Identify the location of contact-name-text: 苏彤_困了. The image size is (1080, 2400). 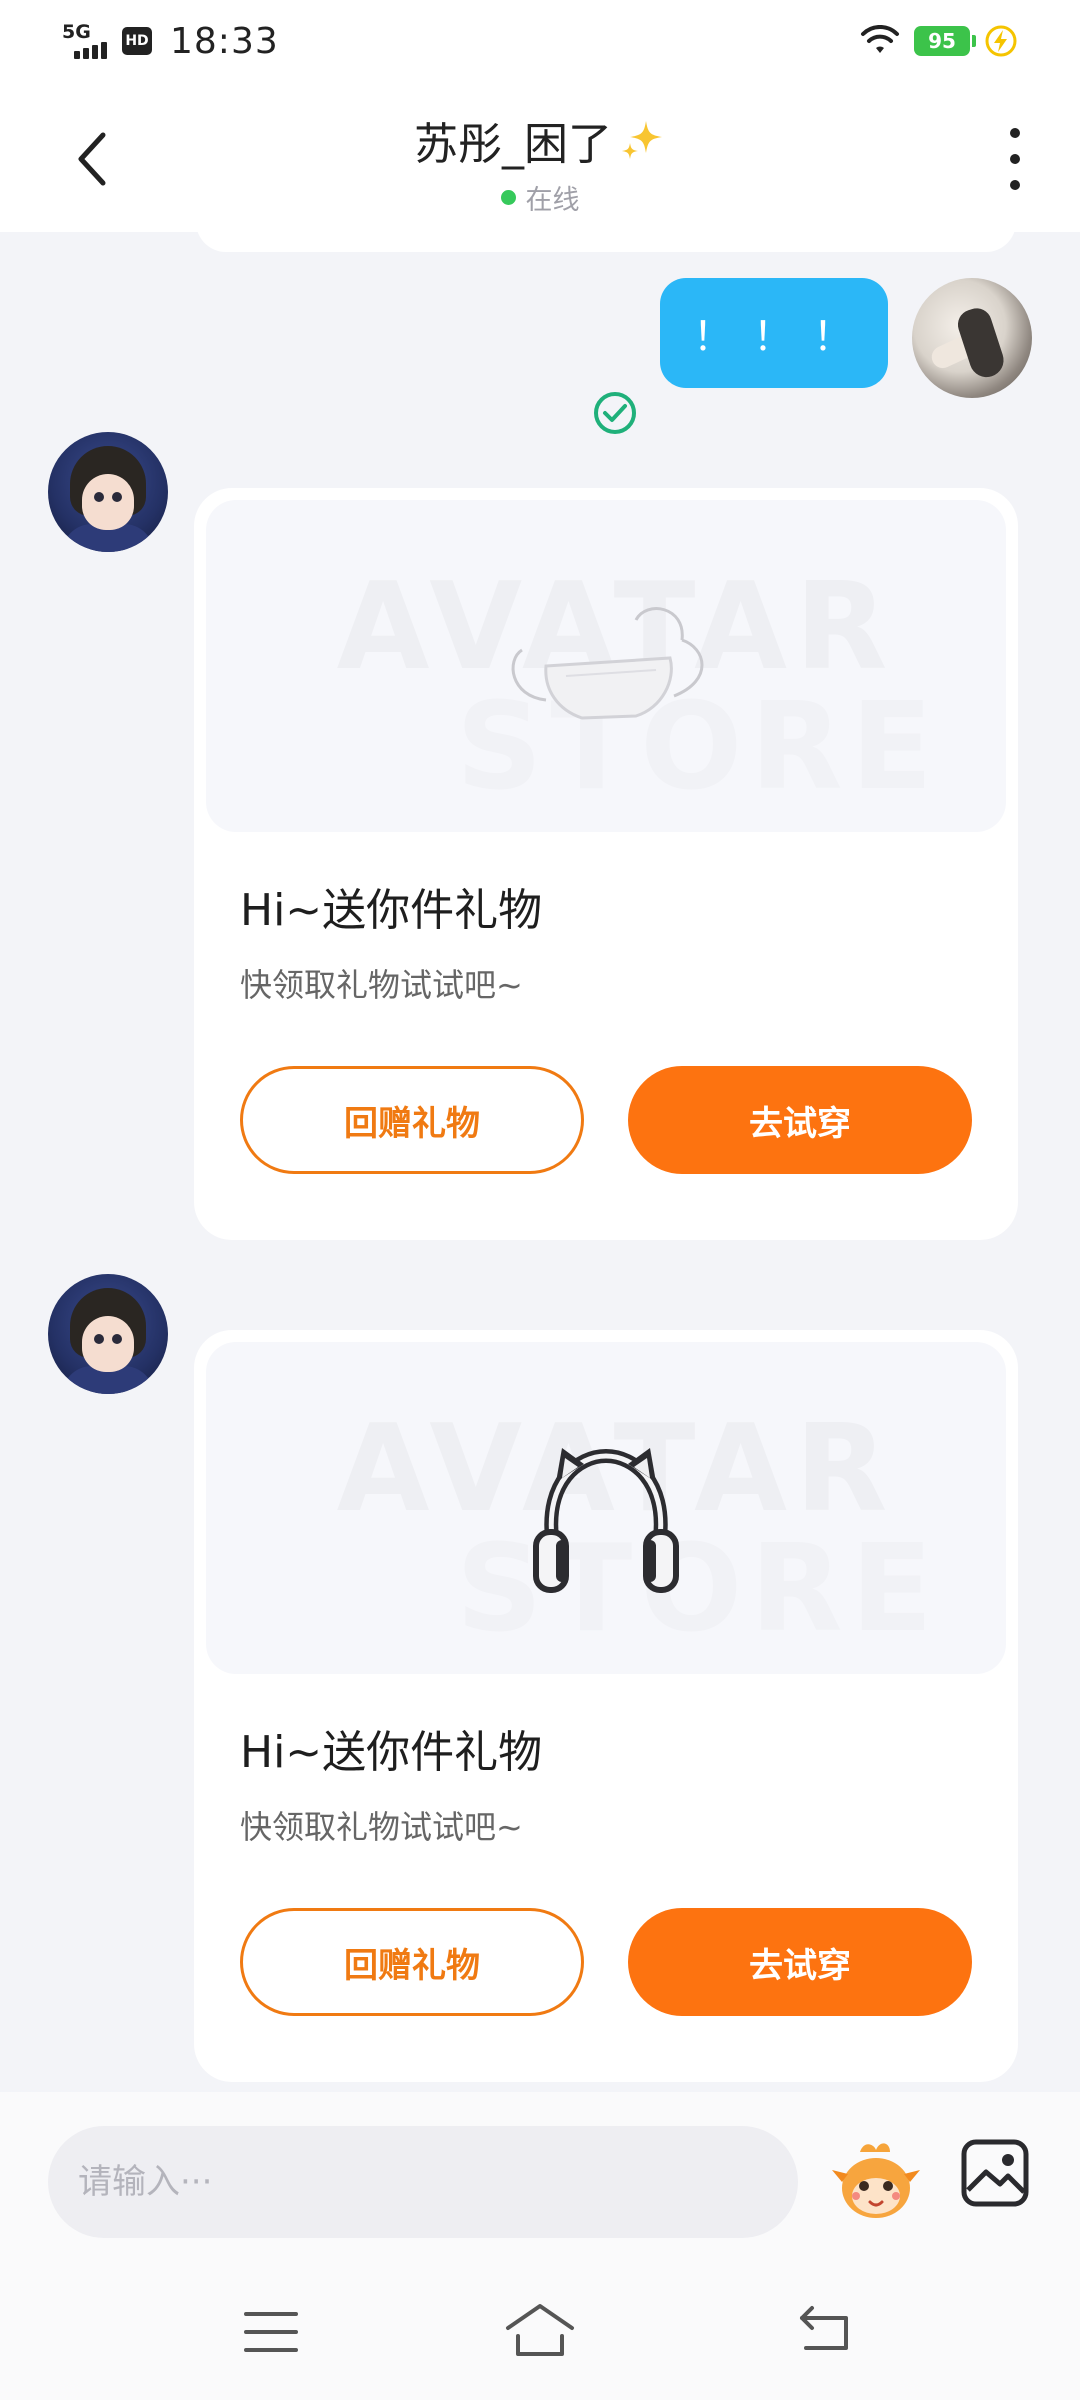
(513, 144).